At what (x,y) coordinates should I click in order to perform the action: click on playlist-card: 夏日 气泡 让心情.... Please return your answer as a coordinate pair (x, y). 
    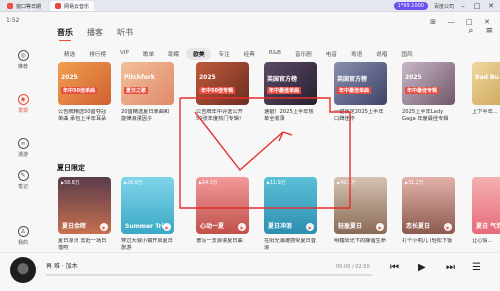
    Looking at the image, I should click on (486, 214).